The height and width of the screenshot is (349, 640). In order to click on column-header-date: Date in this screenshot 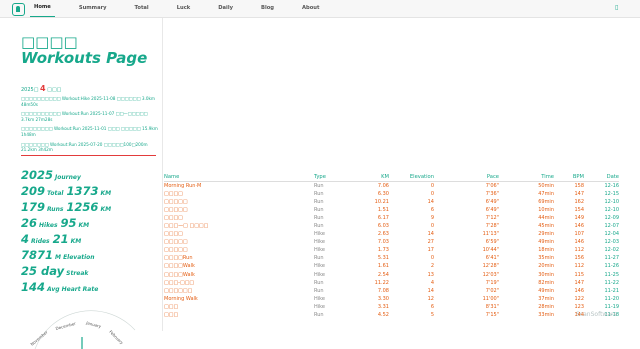, I will do `click(601, 177)`.